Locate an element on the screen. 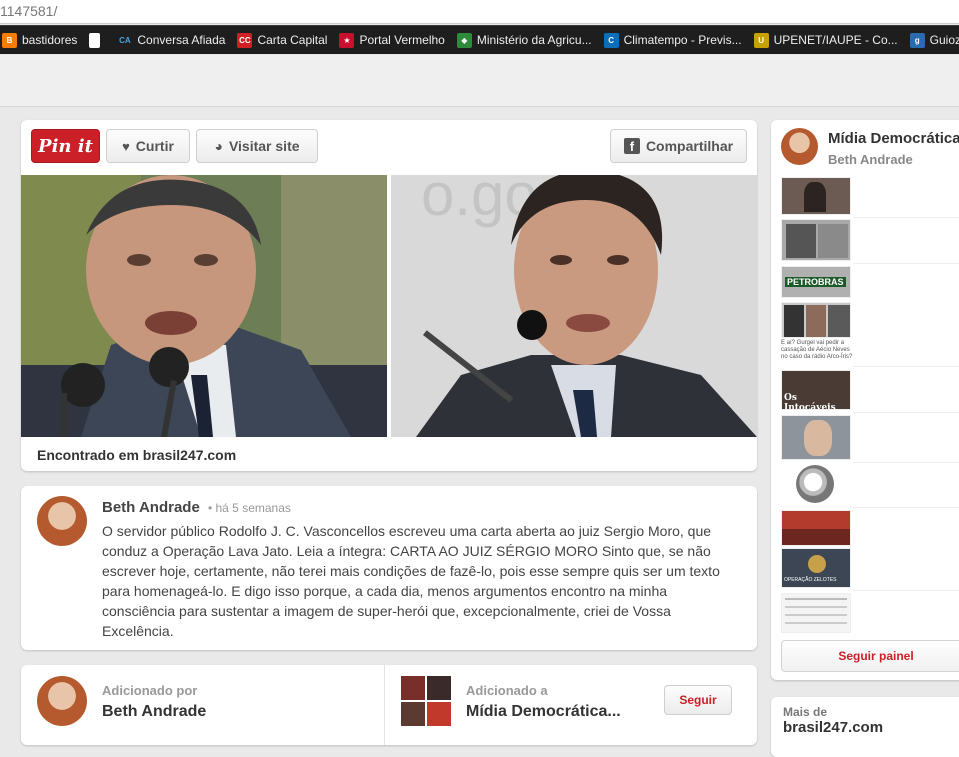 The height and width of the screenshot is (757, 959). page-icon is located at coordinates (95, 40).